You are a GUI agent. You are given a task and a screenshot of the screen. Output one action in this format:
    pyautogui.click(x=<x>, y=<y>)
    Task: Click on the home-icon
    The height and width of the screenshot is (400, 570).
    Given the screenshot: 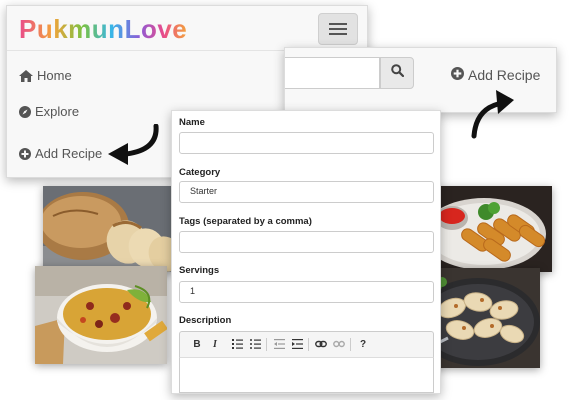 What is the action you would take?
    pyautogui.click(x=26, y=75)
    